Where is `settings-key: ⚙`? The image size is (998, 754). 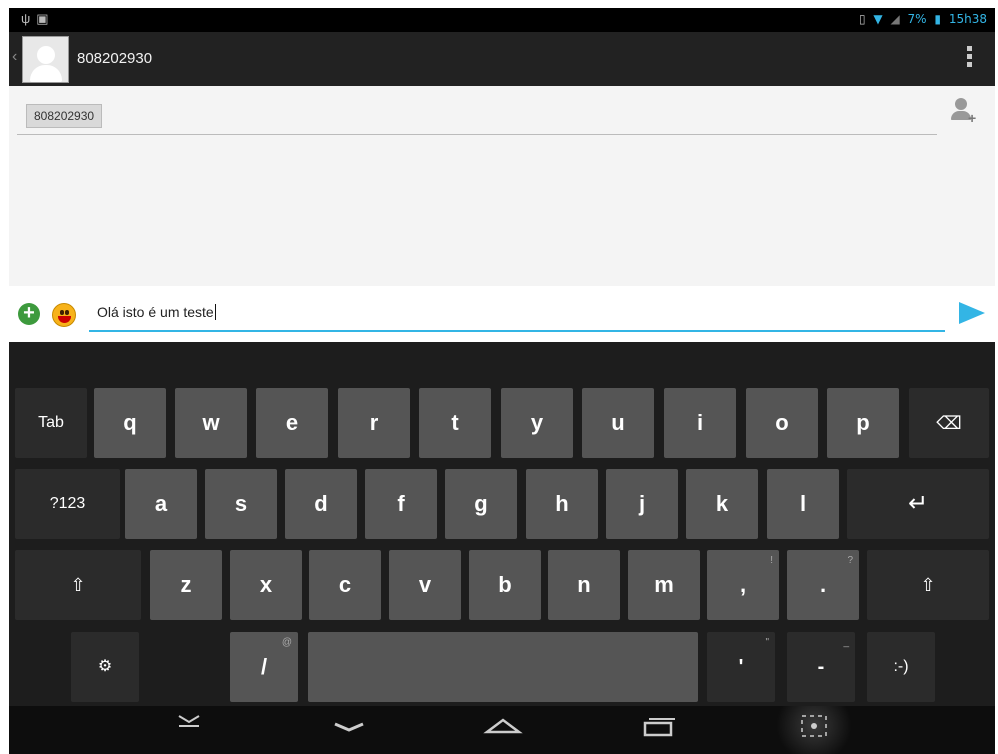
settings-key: ⚙ is located at coordinates (105, 667).